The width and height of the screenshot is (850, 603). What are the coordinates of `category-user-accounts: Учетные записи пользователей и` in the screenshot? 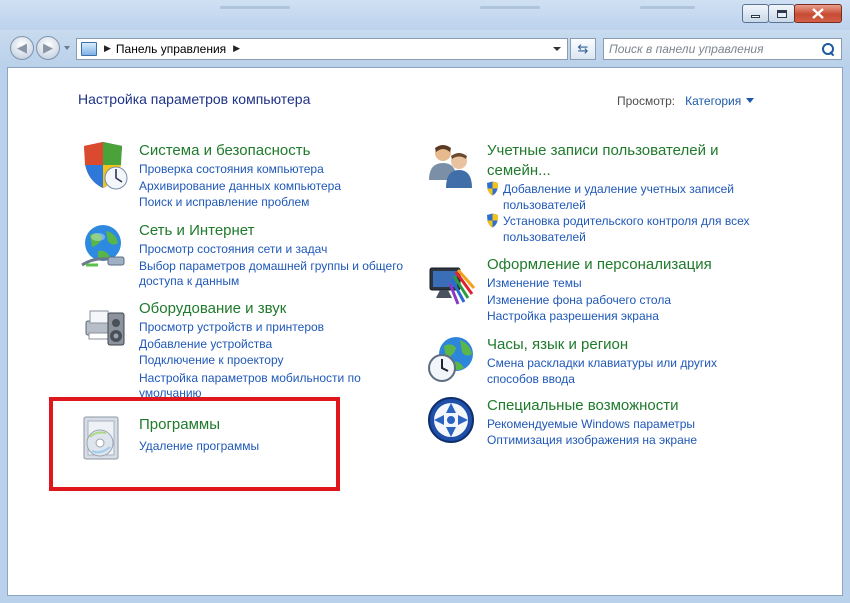 It's located at (603, 150).